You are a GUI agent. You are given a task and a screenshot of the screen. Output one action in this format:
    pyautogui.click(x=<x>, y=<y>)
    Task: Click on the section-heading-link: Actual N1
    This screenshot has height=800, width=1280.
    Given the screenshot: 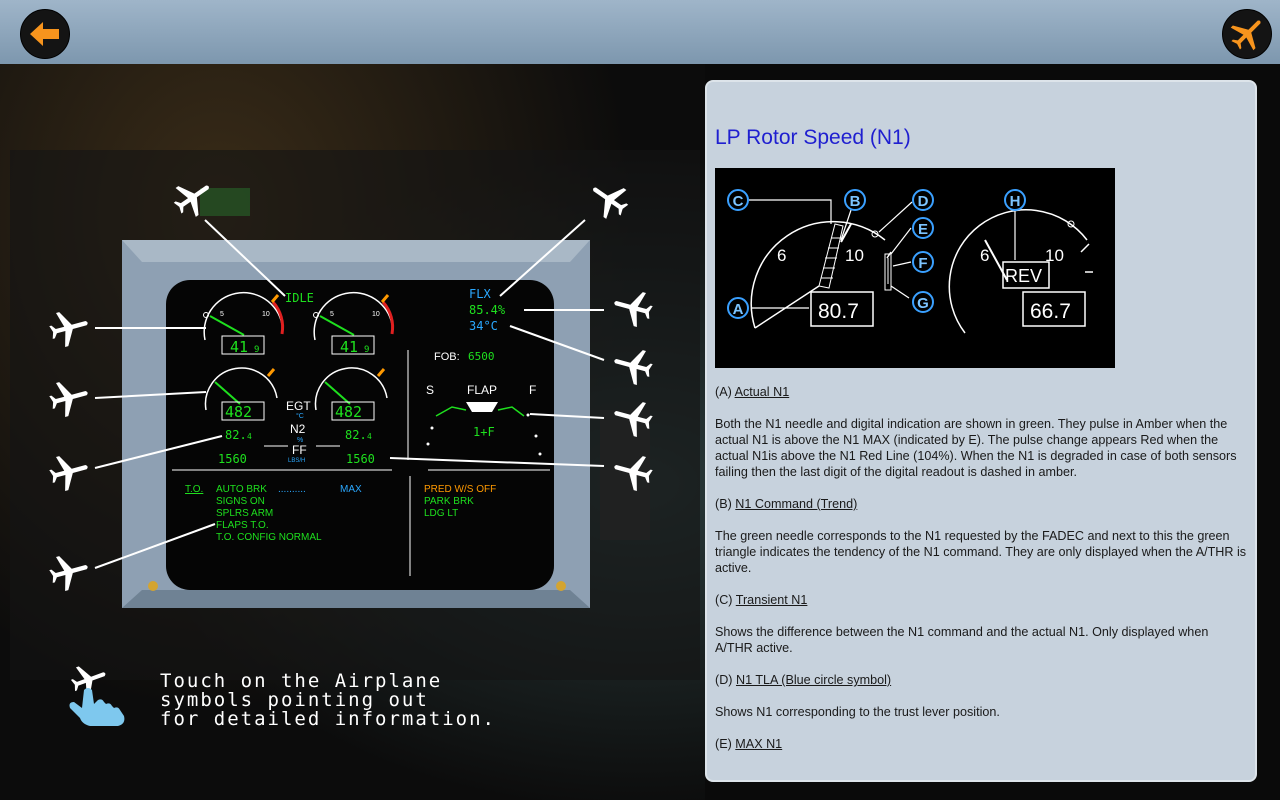 What is the action you would take?
    pyautogui.click(x=762, y=392)
    